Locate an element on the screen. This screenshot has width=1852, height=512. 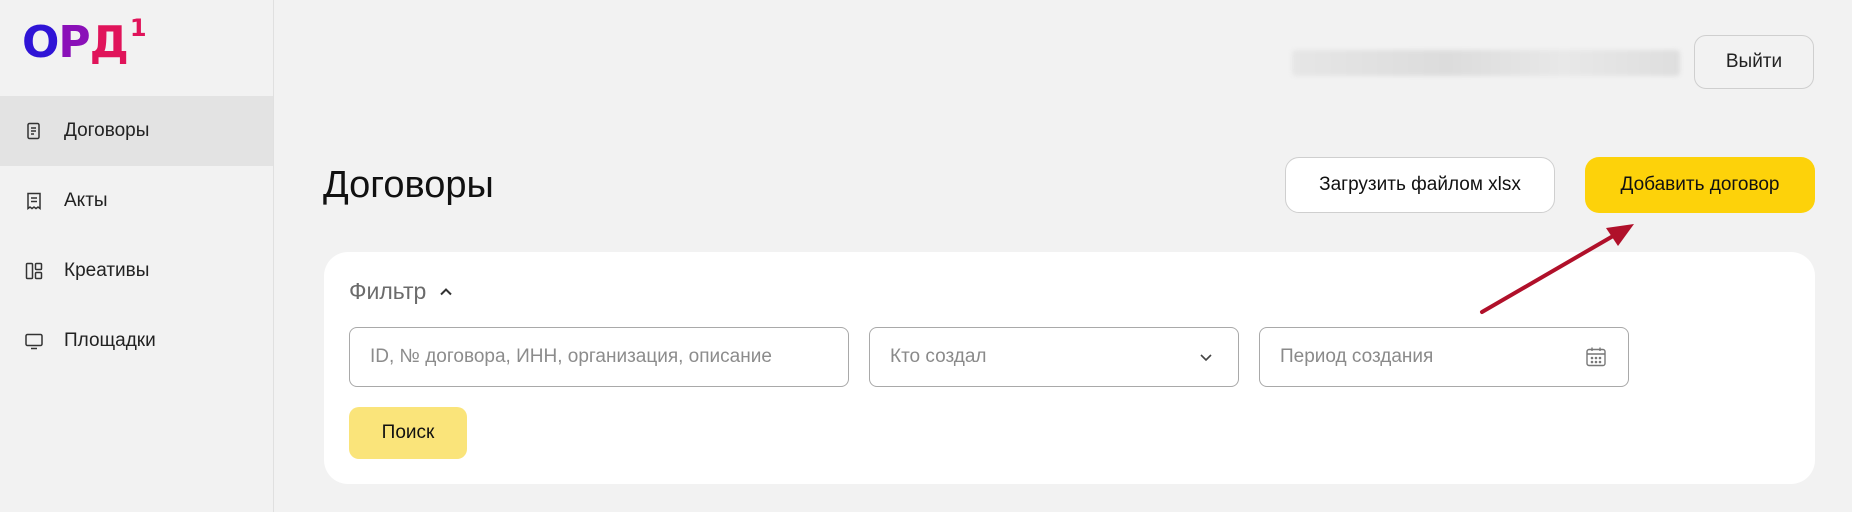
search-input is located at coordinates (599, 357).